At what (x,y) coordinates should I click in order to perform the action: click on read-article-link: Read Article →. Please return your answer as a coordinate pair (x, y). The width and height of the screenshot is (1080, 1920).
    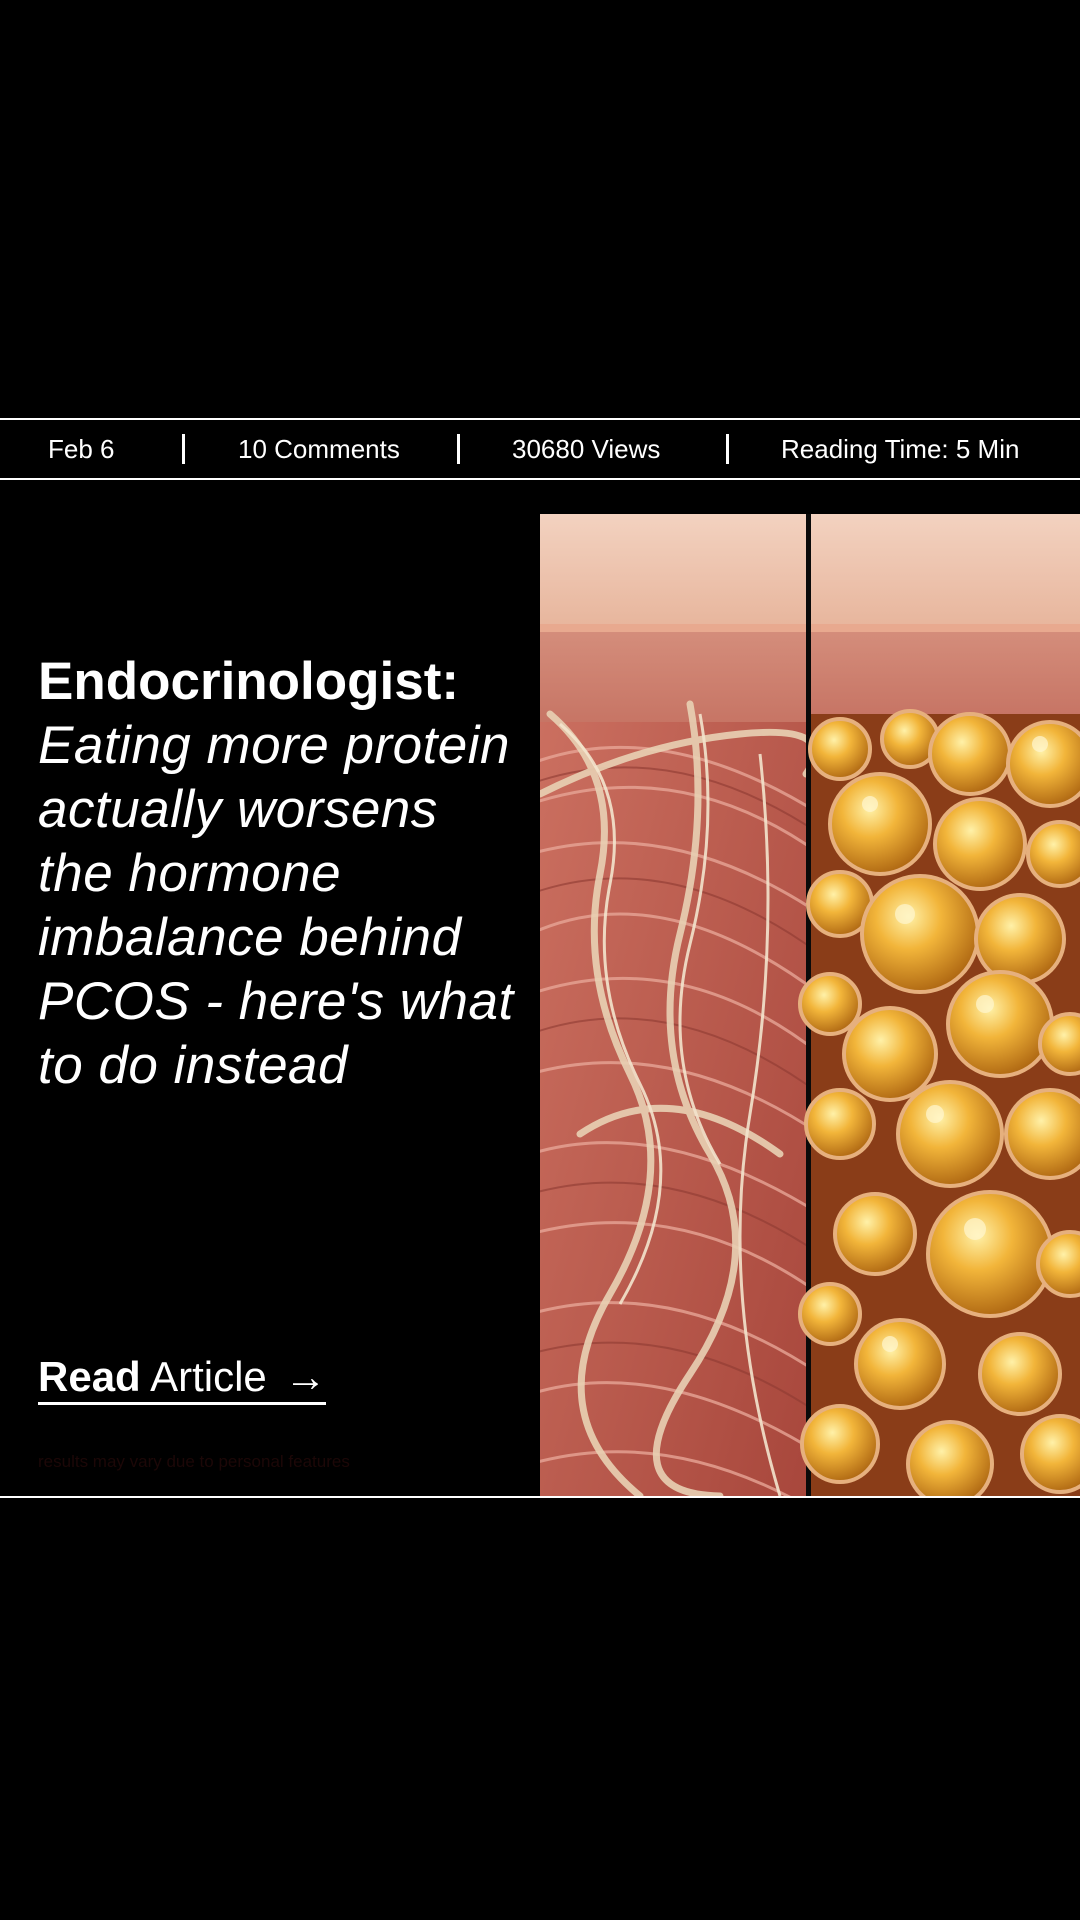
    Looking at the image, I should click on (182, 1378).